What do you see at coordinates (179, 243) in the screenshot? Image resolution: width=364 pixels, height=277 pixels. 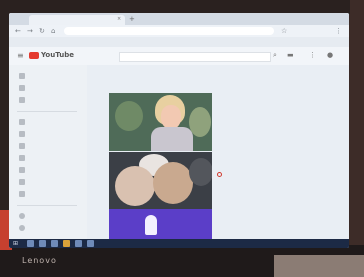 I see `windows-taskbar: ⊞` at bounding box center [179, 243].